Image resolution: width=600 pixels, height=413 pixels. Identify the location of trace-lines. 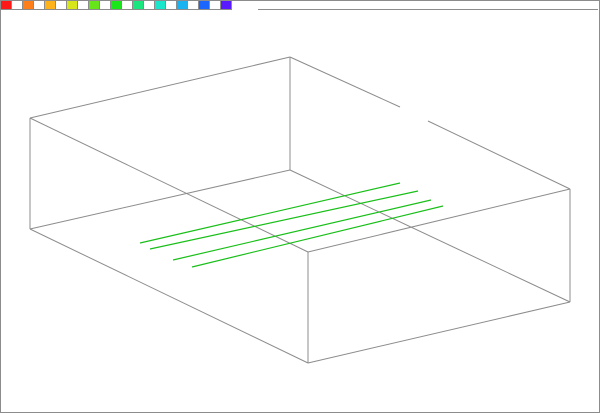
(291, 225).